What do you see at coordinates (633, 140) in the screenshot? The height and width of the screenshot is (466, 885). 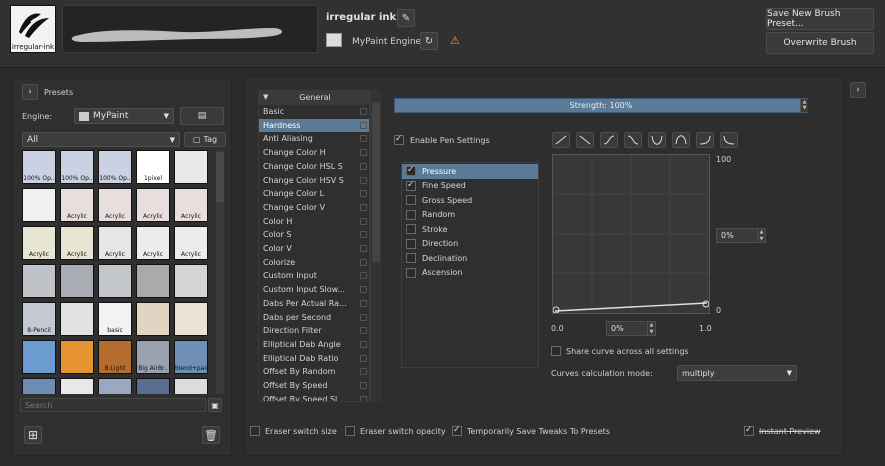 I see `curve-reverse-s-button` at bounding box center [633, 140].